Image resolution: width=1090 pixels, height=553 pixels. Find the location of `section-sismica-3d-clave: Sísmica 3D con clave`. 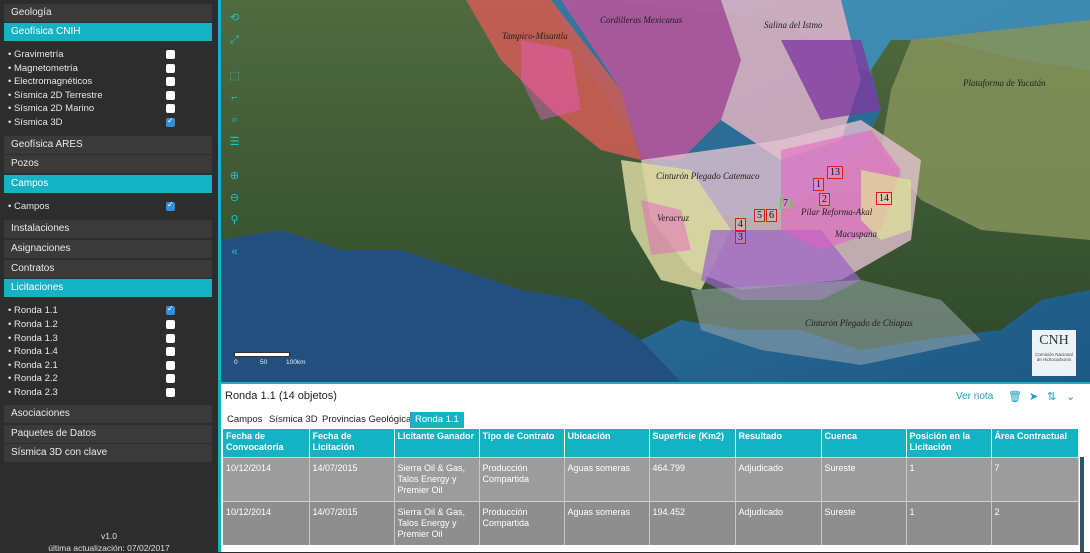

section-sismica-3d-clave: Sísmica 3D con clave is located at coordinates (108, 453).